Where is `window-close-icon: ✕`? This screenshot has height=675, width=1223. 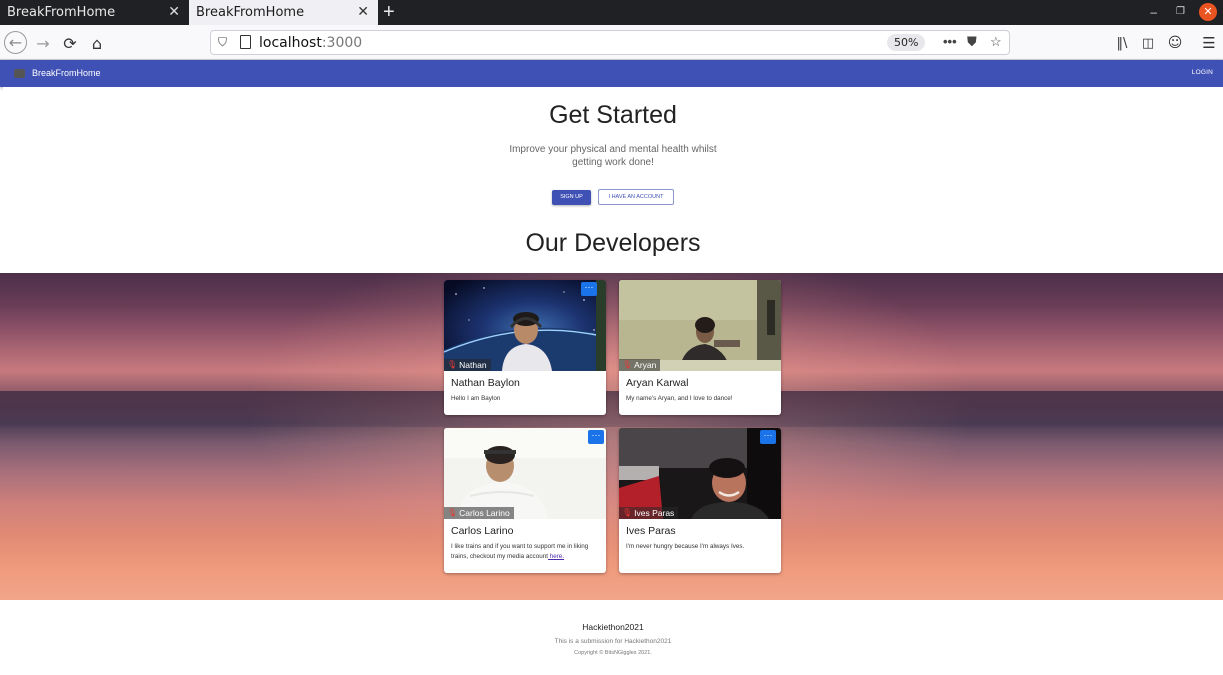 window-close-icon: ✕ is located at coordinates (1208, 12).